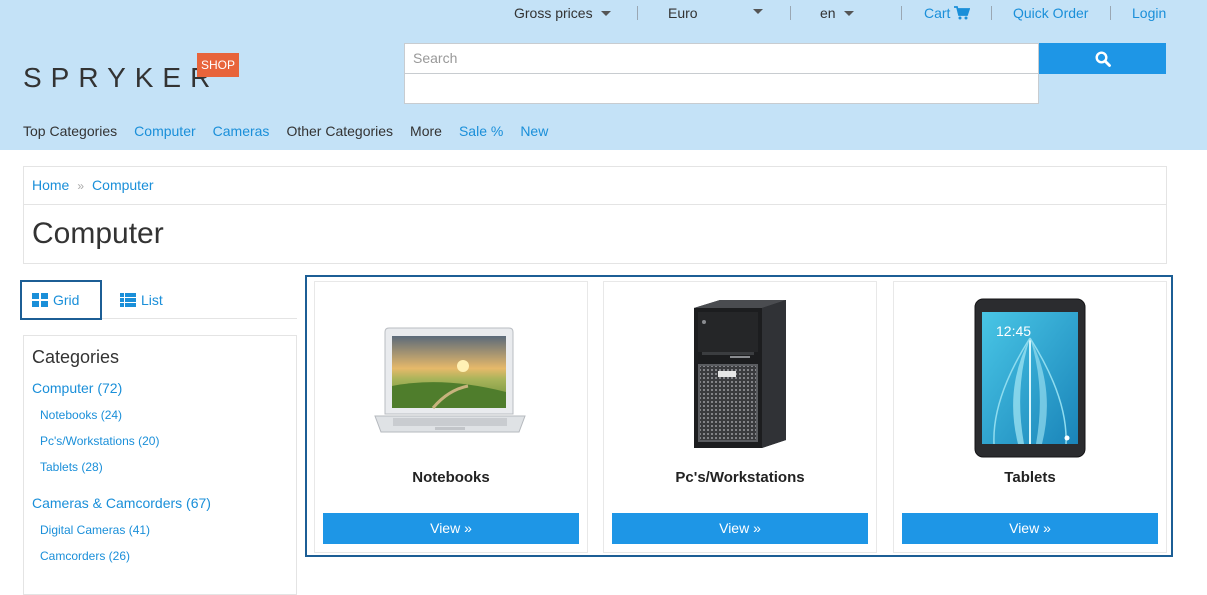 The image size is (1207, 595). I want to click on breadcrumb: Home » Computer, so click(93, 185).